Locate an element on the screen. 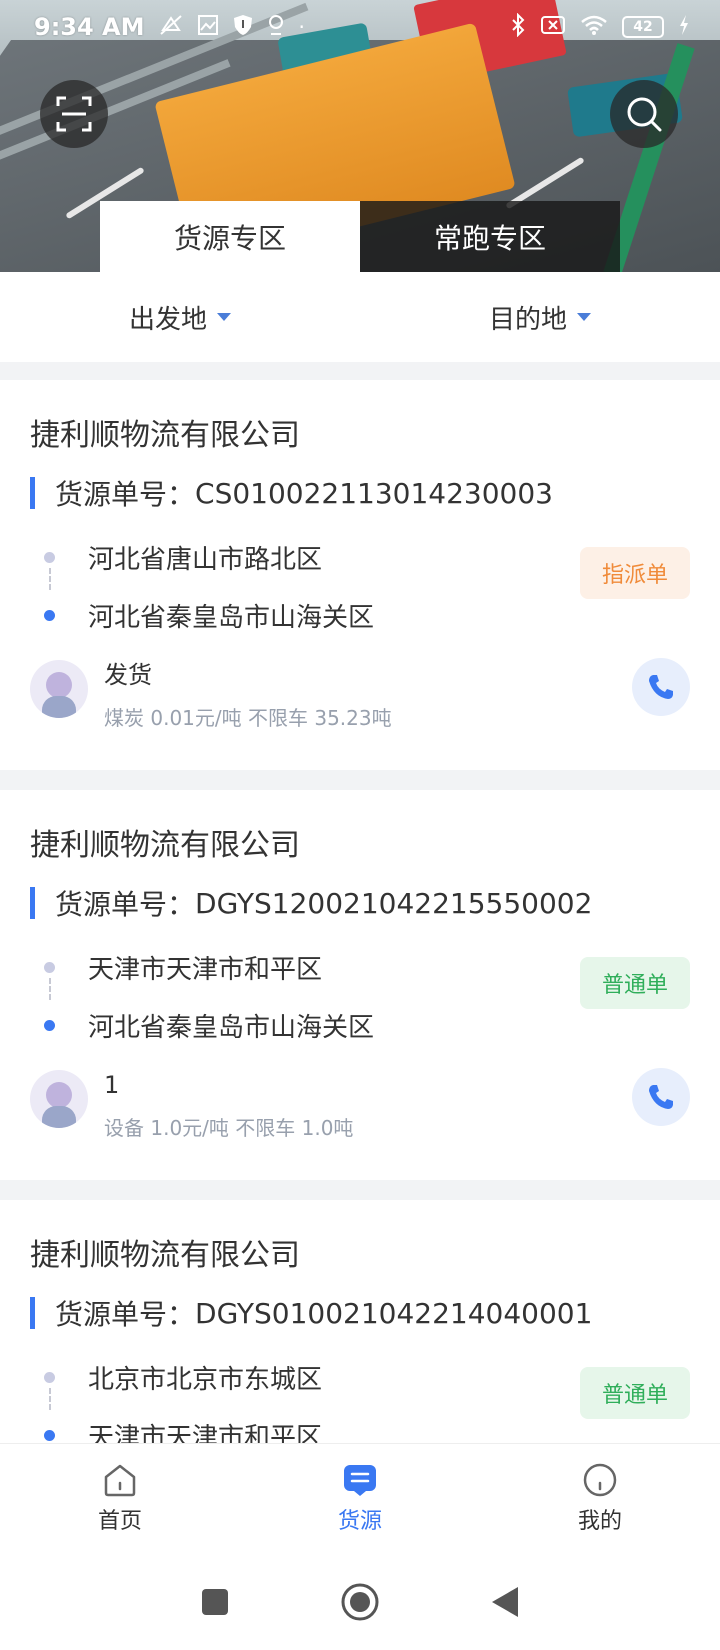 Image resolution: width=720 pixels, height=1650 pixels. search-button is located at coordinates (644, 114).